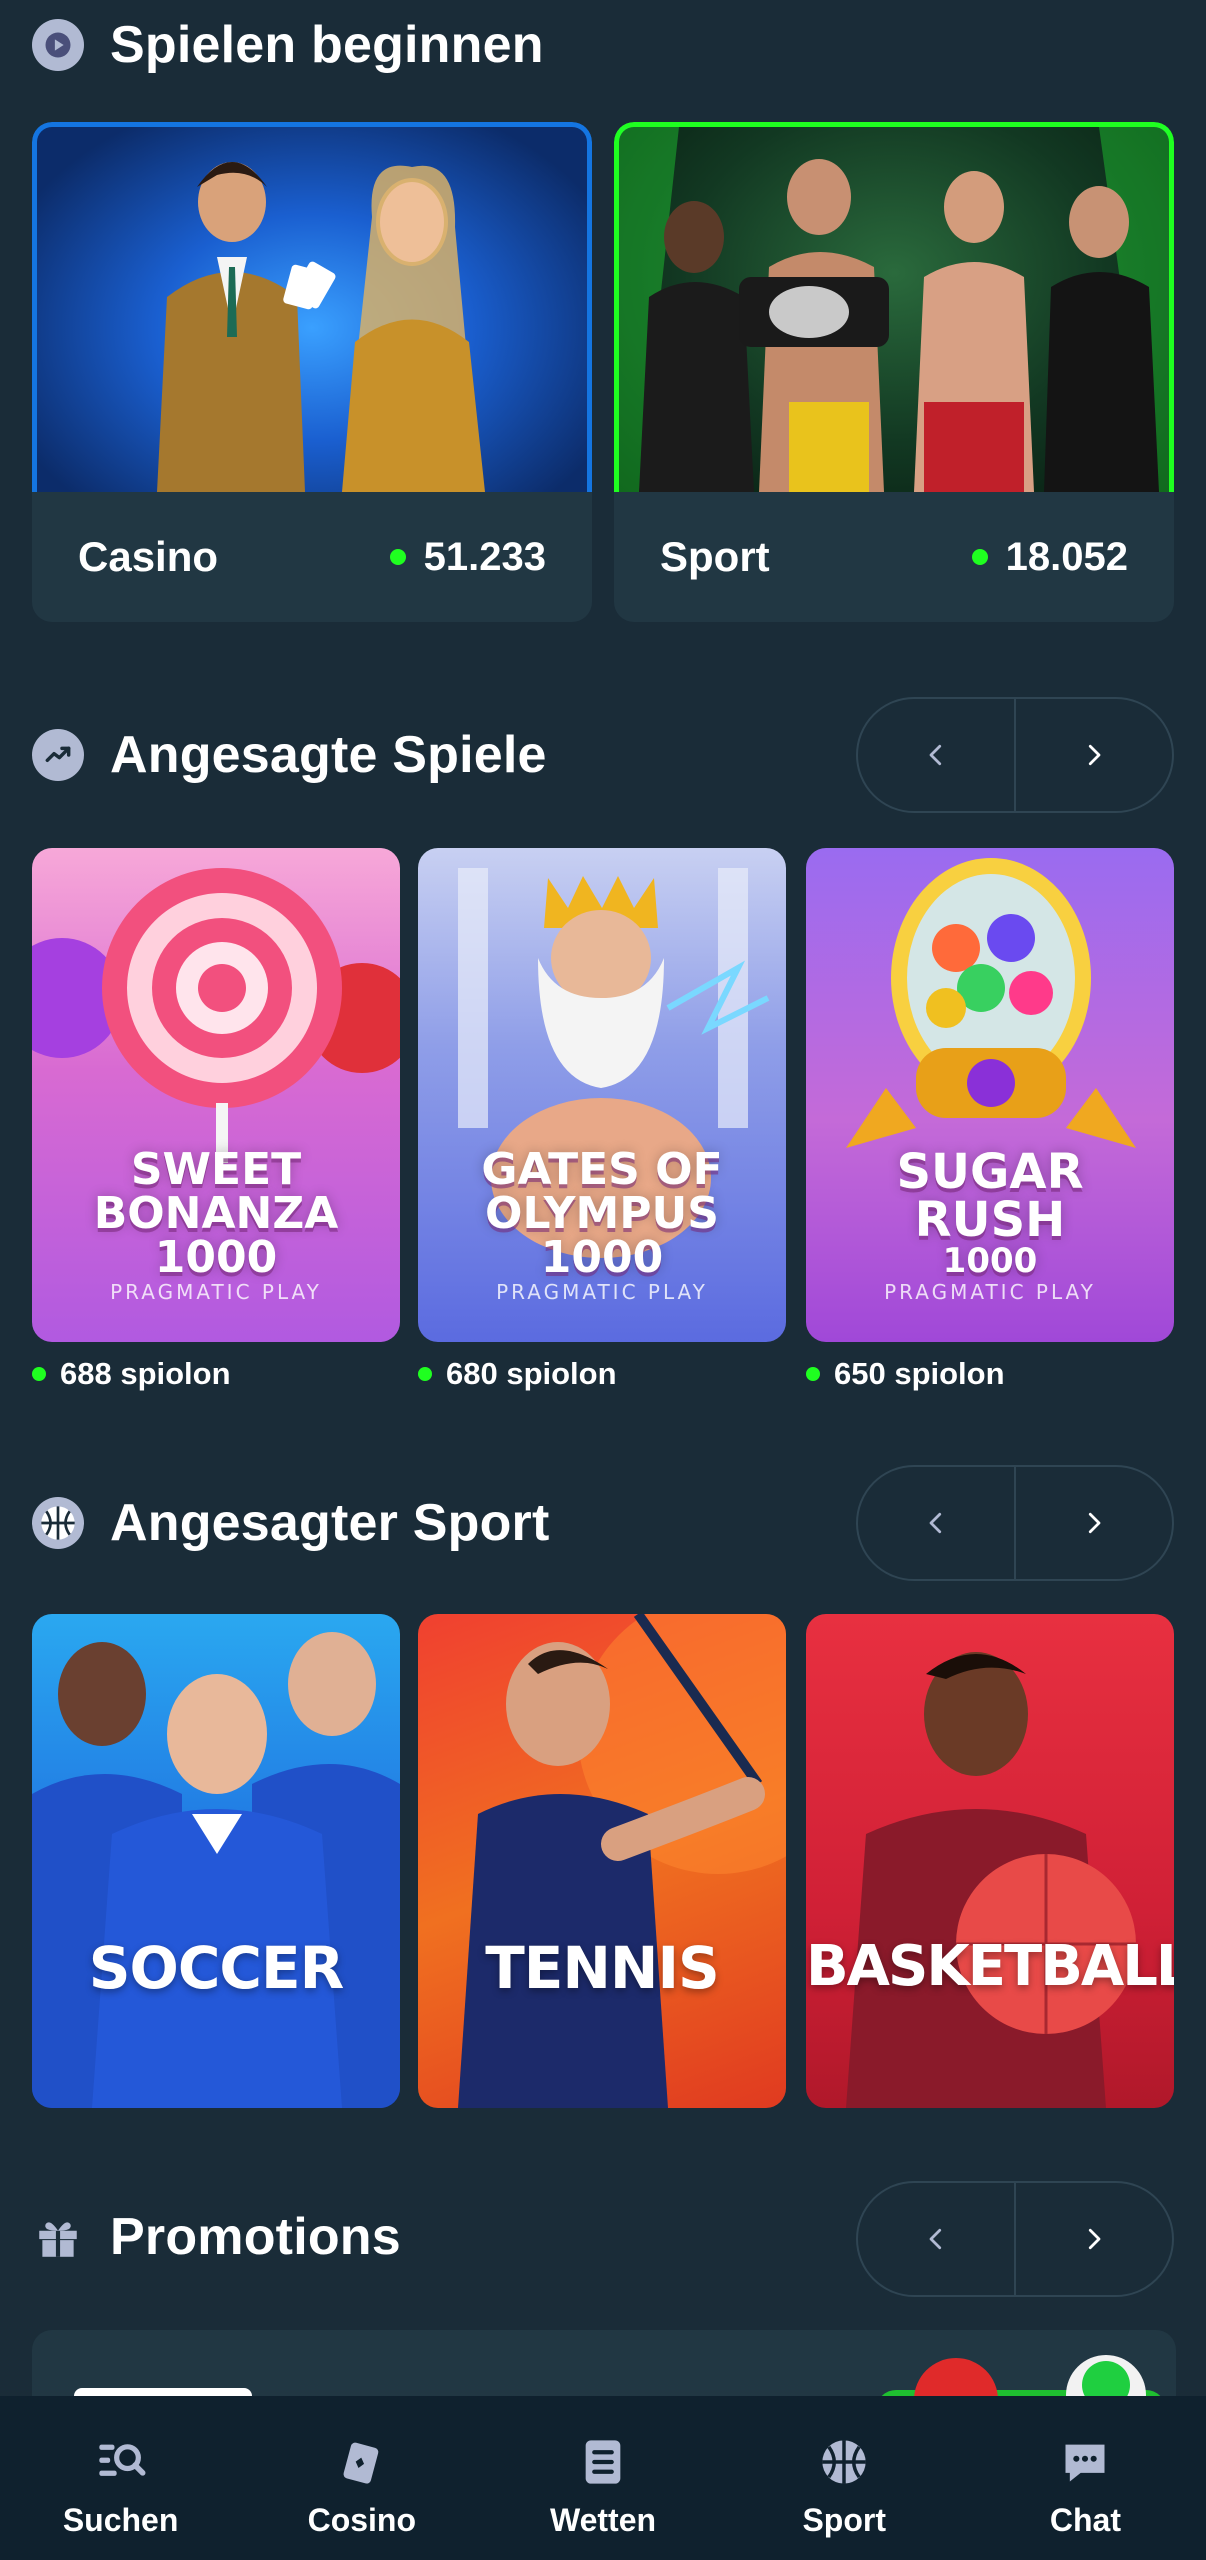  What do you see at coordinates (1066, 556) in the screenshot?
I see `sport-count-value: 18.052` at bounding box center [1066, 556].